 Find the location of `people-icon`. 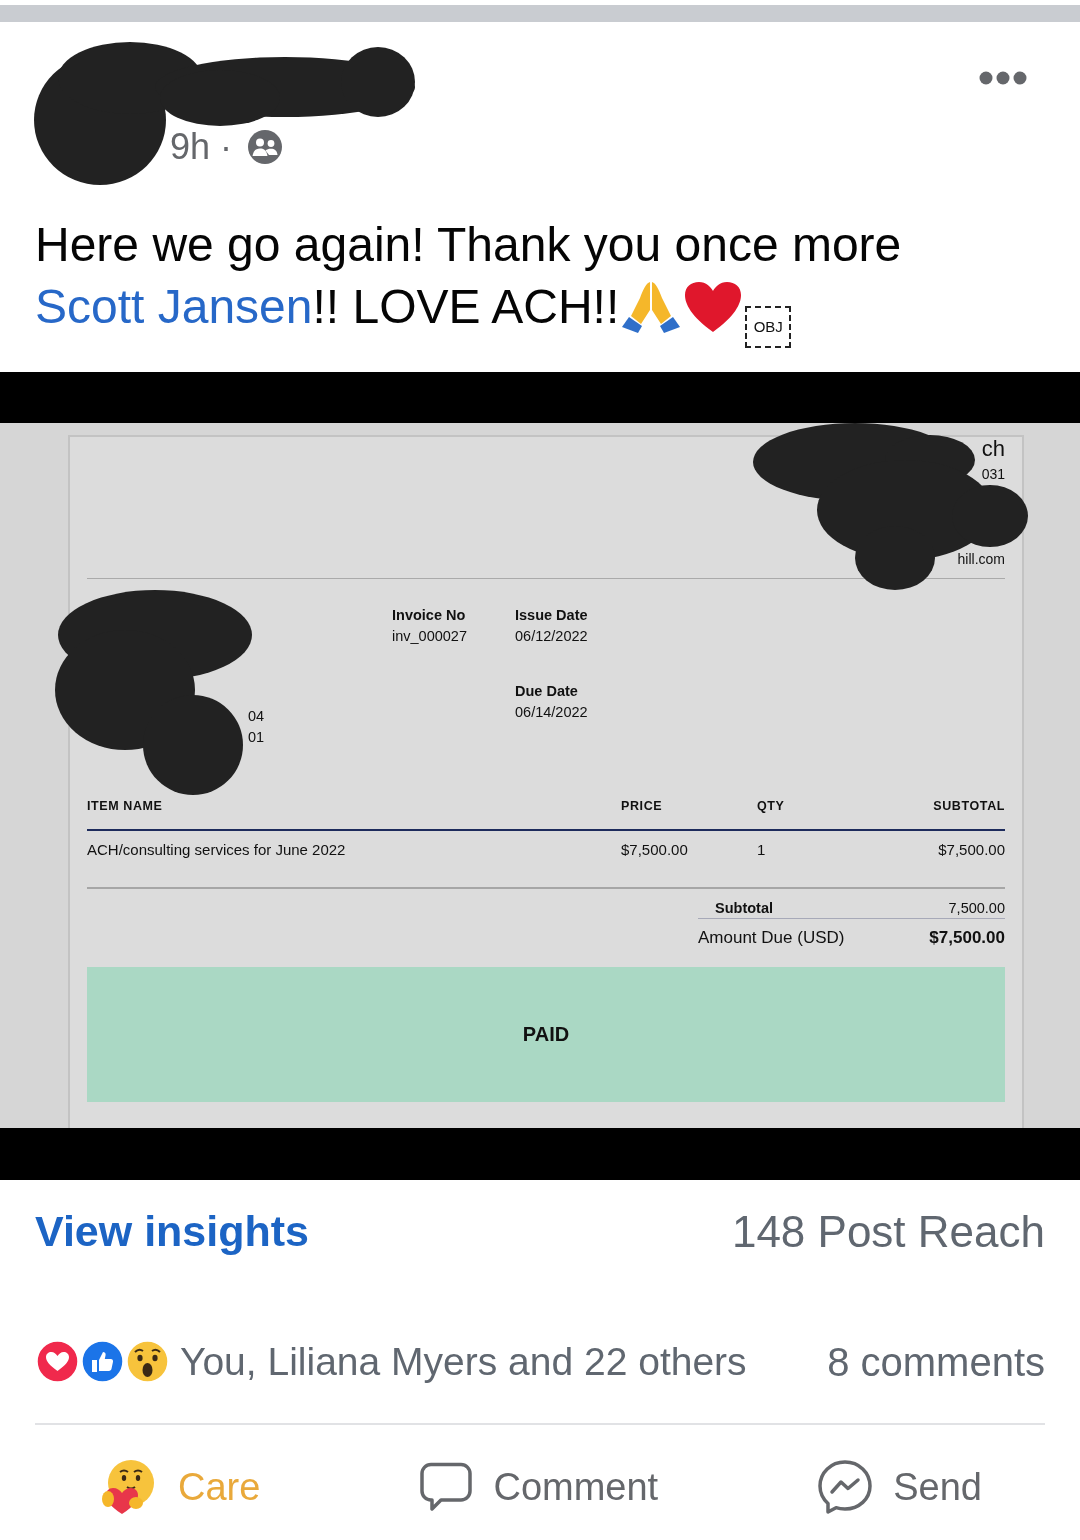

people-icon is located at coordinates (265, 147).